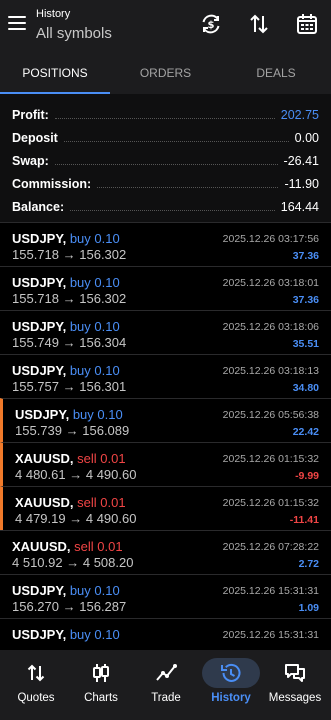  Describe the element at coordinates (74, 33) in the screenshot. I see `symbol-filter-title: All symbols` at that location.